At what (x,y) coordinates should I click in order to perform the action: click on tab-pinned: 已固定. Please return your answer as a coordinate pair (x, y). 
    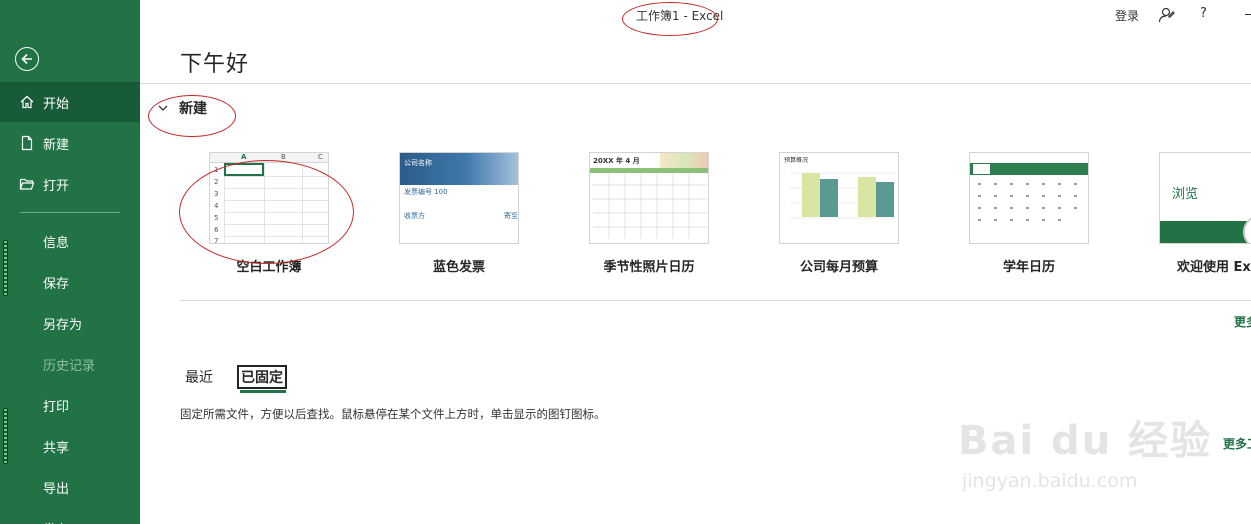
    Looking at the image, I should click on (262, 377).